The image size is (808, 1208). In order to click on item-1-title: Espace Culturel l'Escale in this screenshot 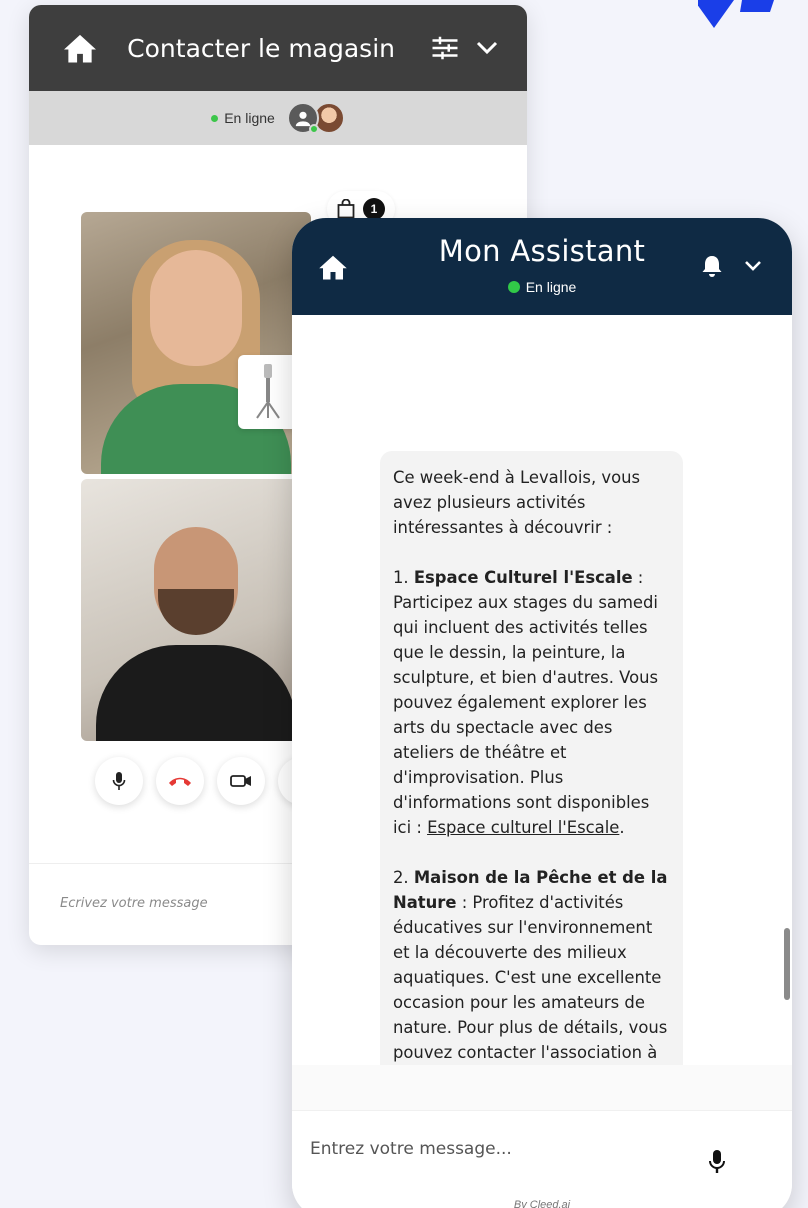, I will do `click(523, 577)`.